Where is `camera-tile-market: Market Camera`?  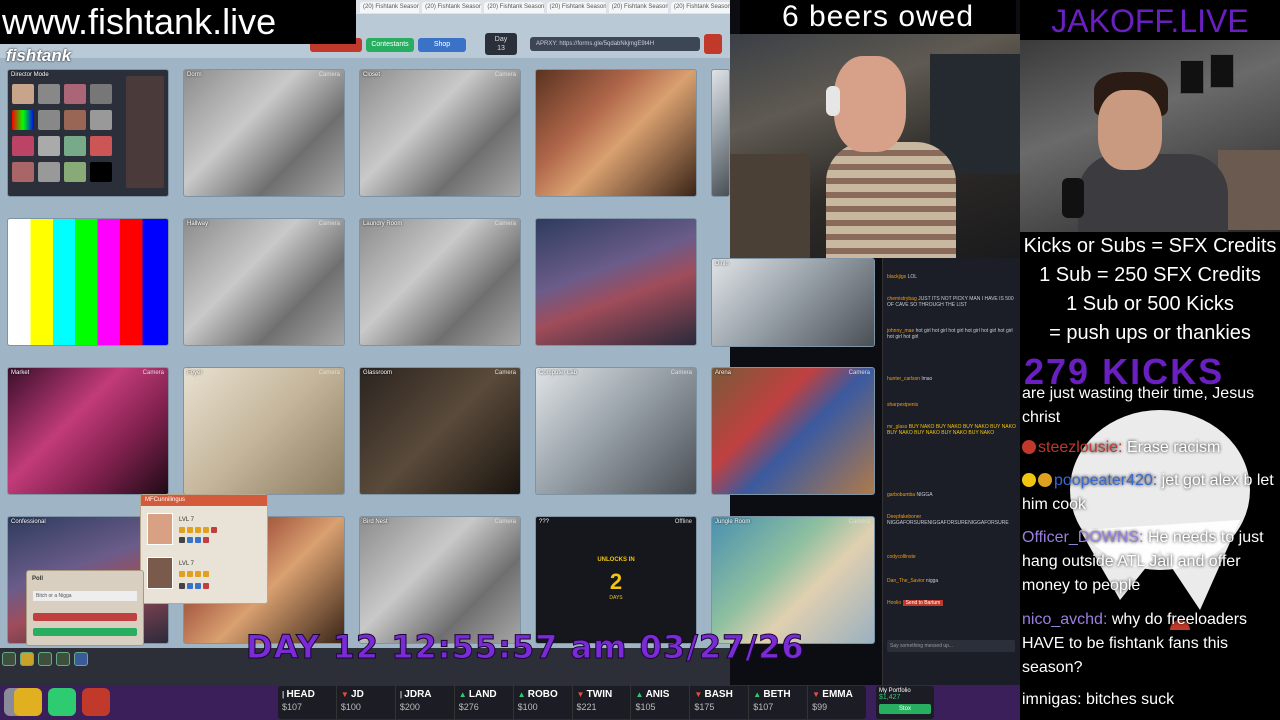
camera-tile-market: Market Camera is located at coordinates (88, 431).